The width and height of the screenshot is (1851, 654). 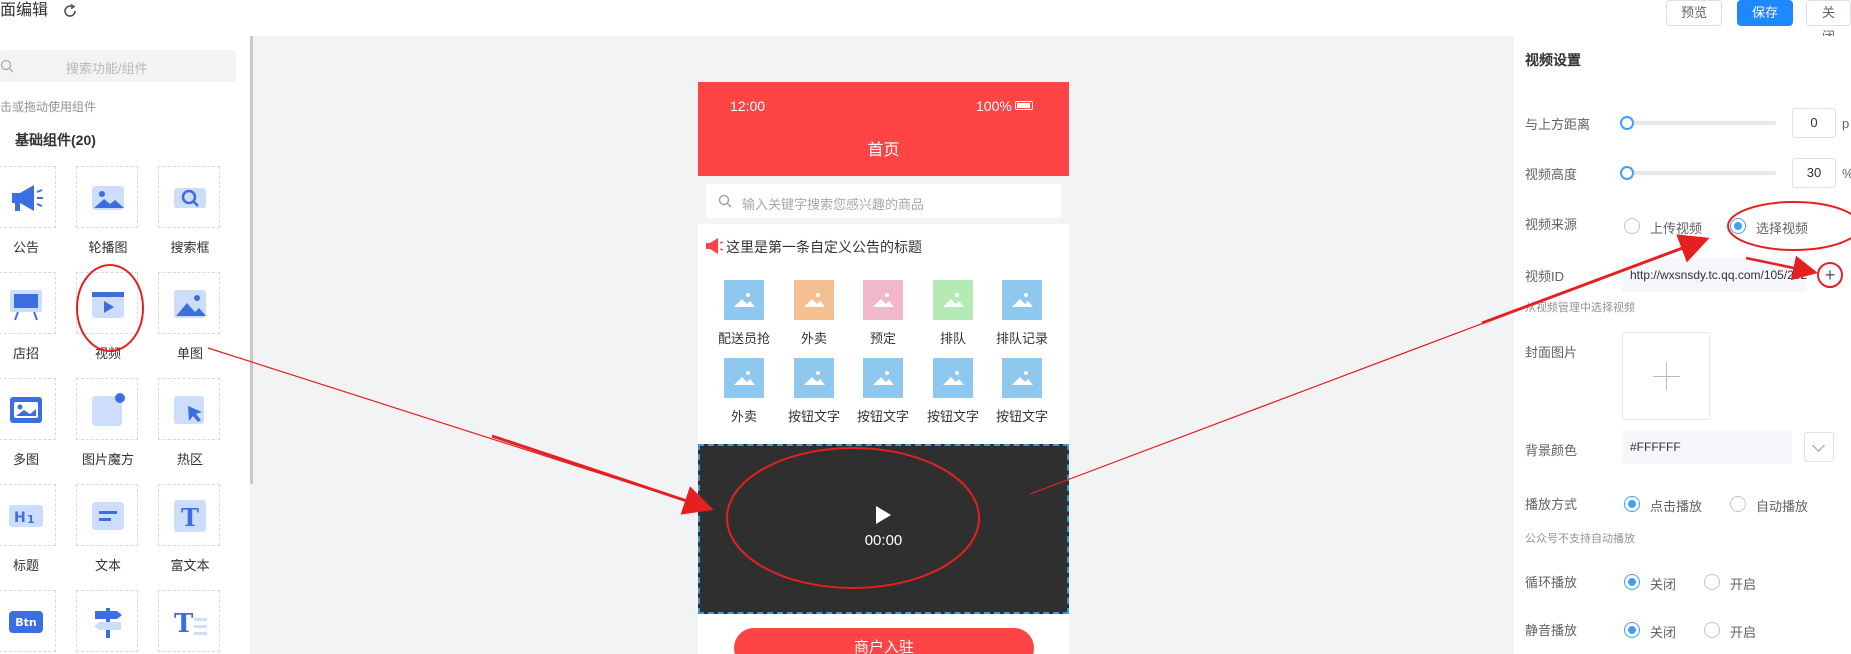 I want to click on play-click-radio, so click(x=1632, y=504).